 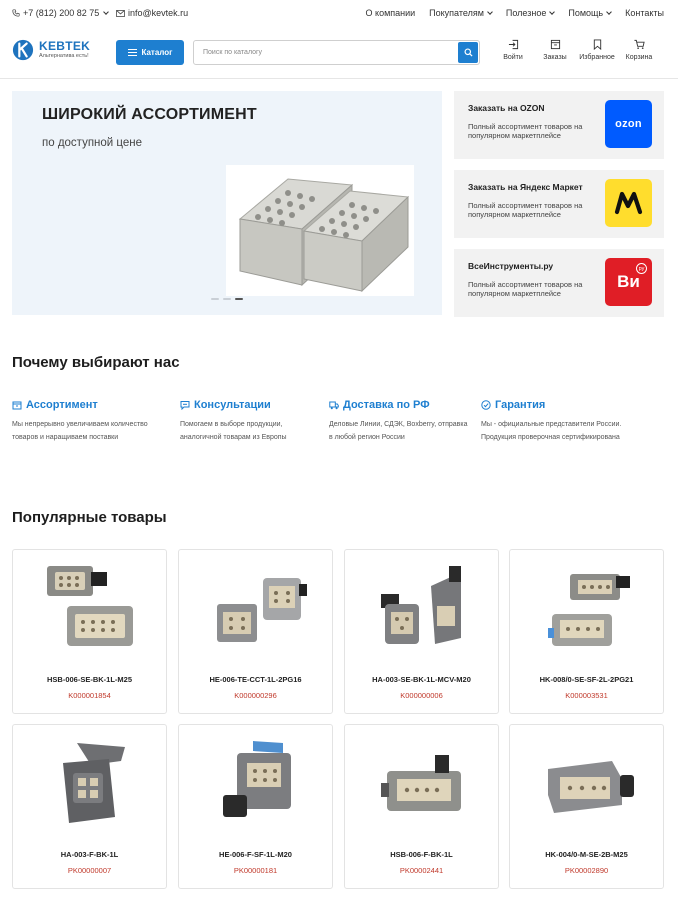 I want to click on favorites-label: Избранное, so click(x=597, y=57).